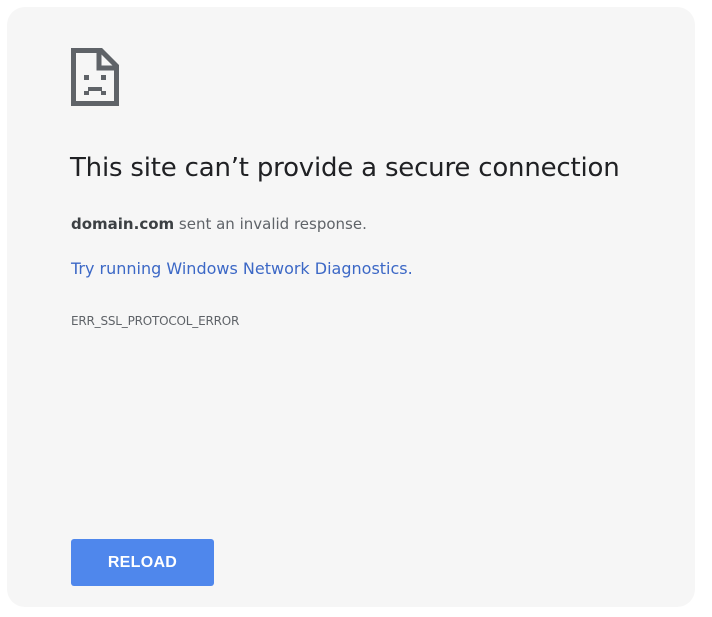 The width and height of the screenshot is (712, 617). I want to click on network-diagnostics-link: Try running Windows Network Diagnostics., so click(242, 268).